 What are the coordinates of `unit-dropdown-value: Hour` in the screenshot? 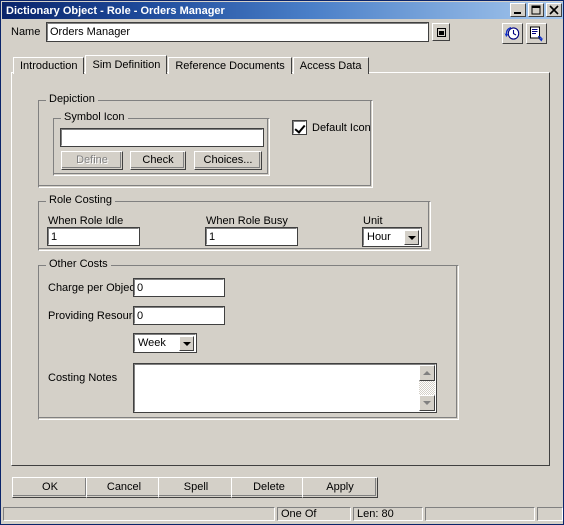 It's located at (379, 237).